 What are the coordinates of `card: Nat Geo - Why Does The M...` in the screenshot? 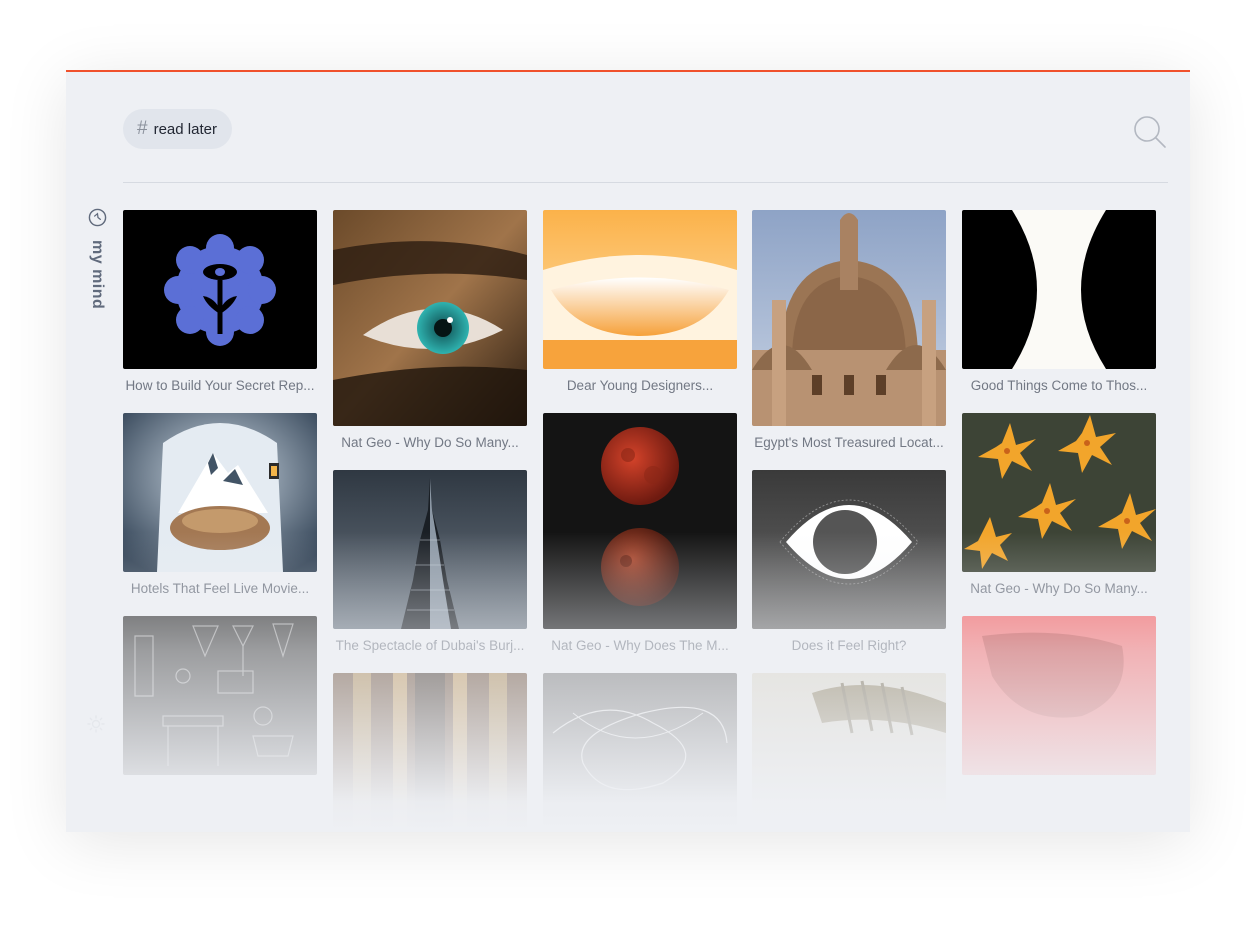 It's located at (640, 533).